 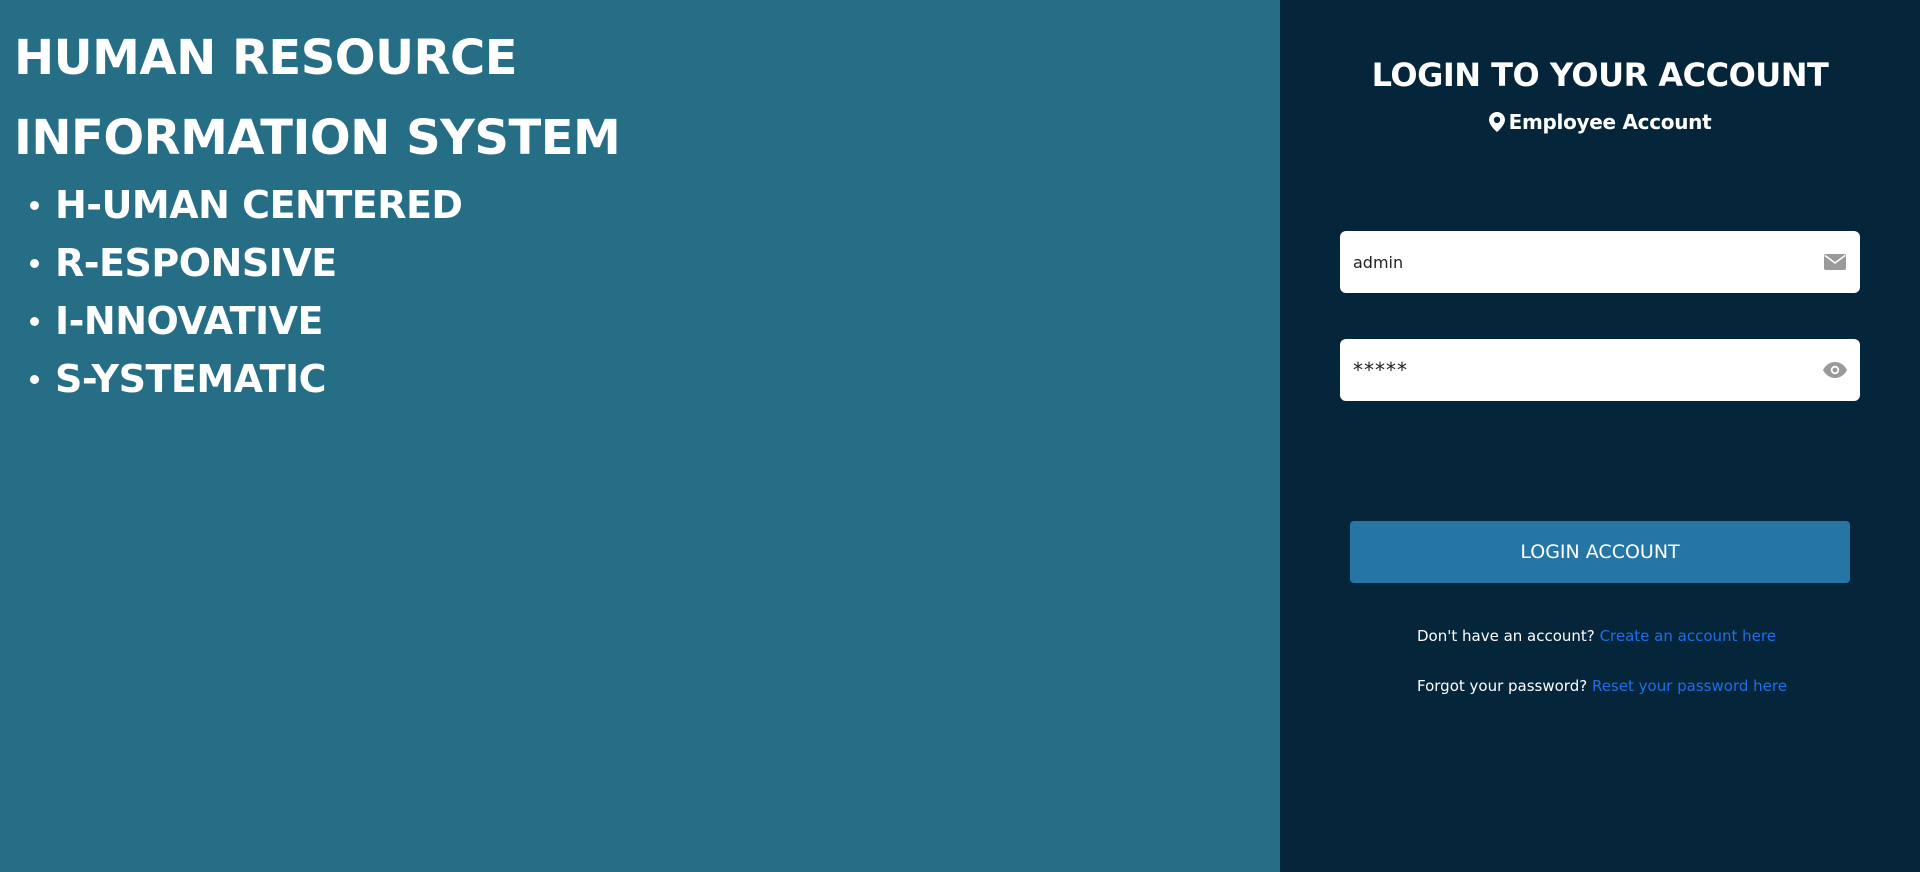 I want to click on email-input, so click(x=1581, y=262).